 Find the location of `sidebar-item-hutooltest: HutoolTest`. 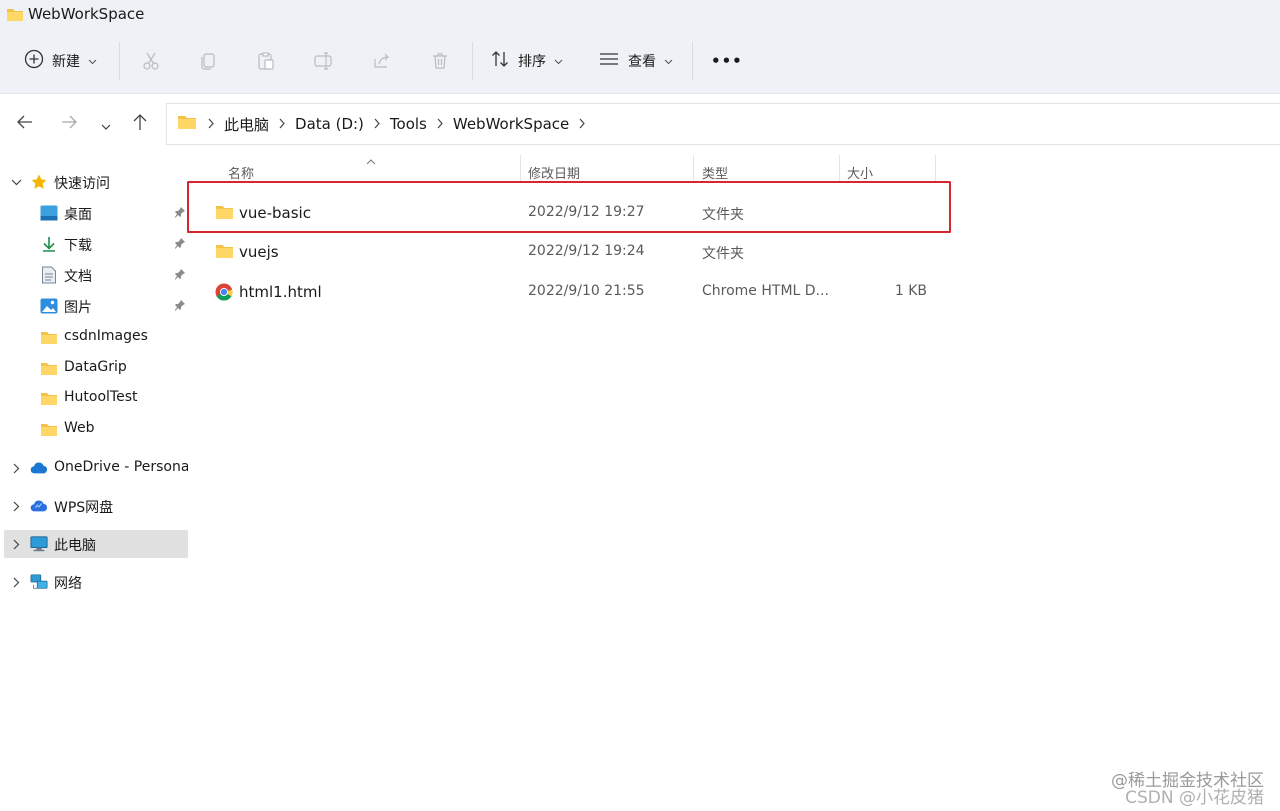

sidebar-item-hutooltest: HutoolTest is located at coordinates (96, 398).